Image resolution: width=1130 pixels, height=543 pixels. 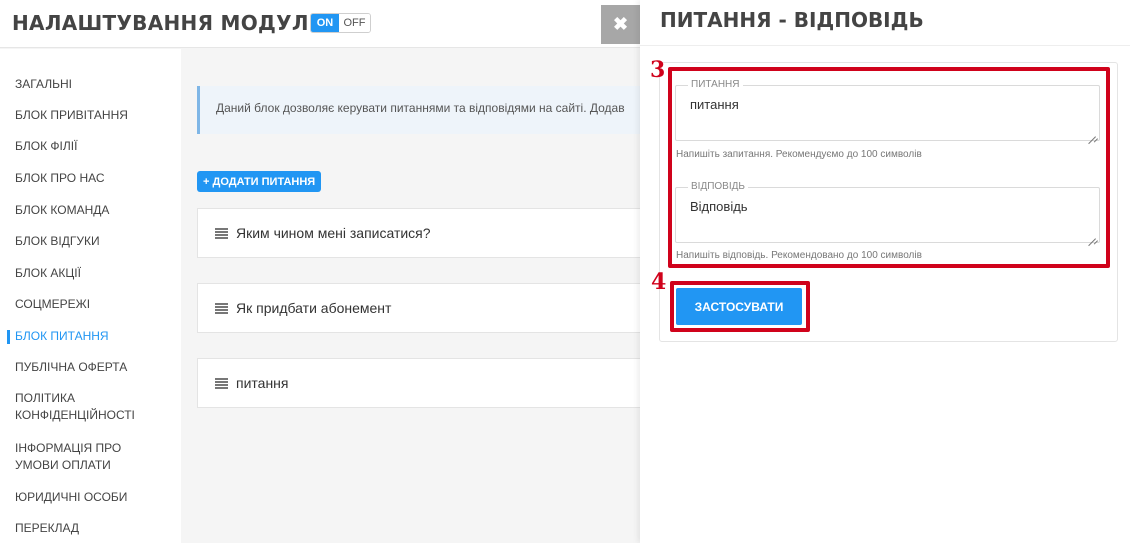 What do you see at coordinates (418, 308) in the screenshot?
I see `question-row: Як придбати абонемент` at bounding box center [418, 308].